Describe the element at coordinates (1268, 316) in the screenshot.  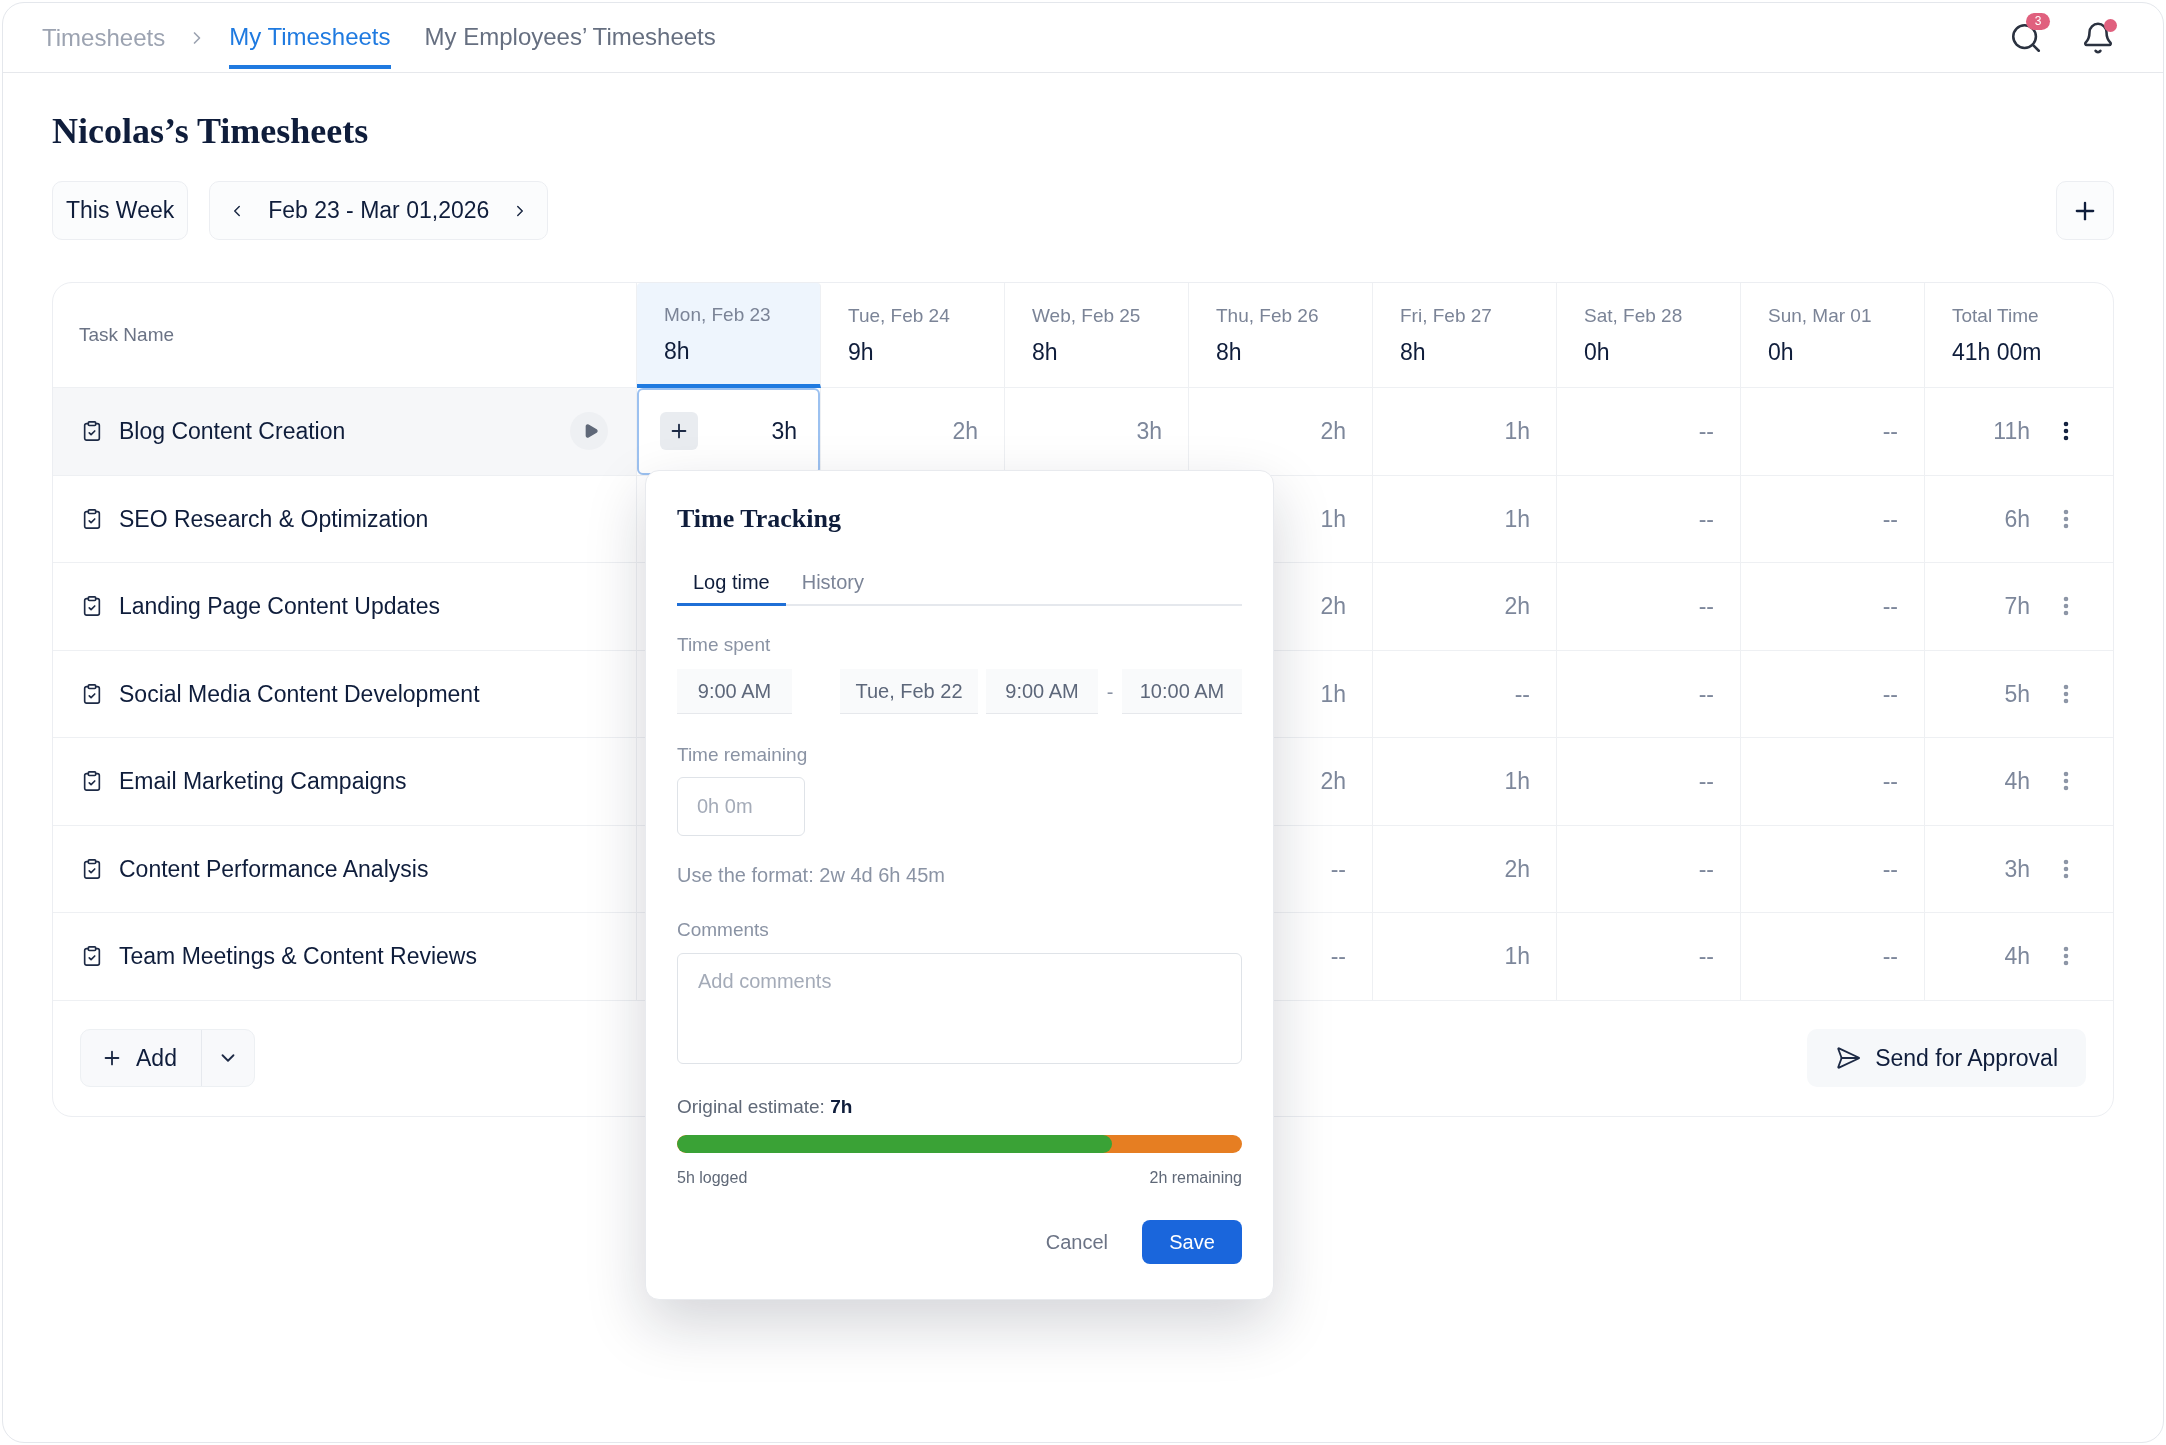
I see `day-label: Thu, Feb 26` at that location.